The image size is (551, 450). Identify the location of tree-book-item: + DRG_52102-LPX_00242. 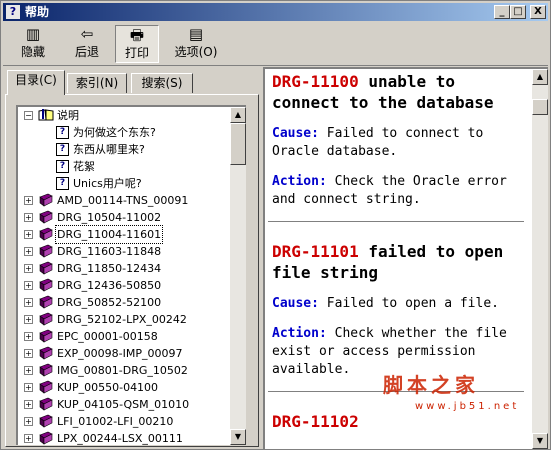
(118, 319).